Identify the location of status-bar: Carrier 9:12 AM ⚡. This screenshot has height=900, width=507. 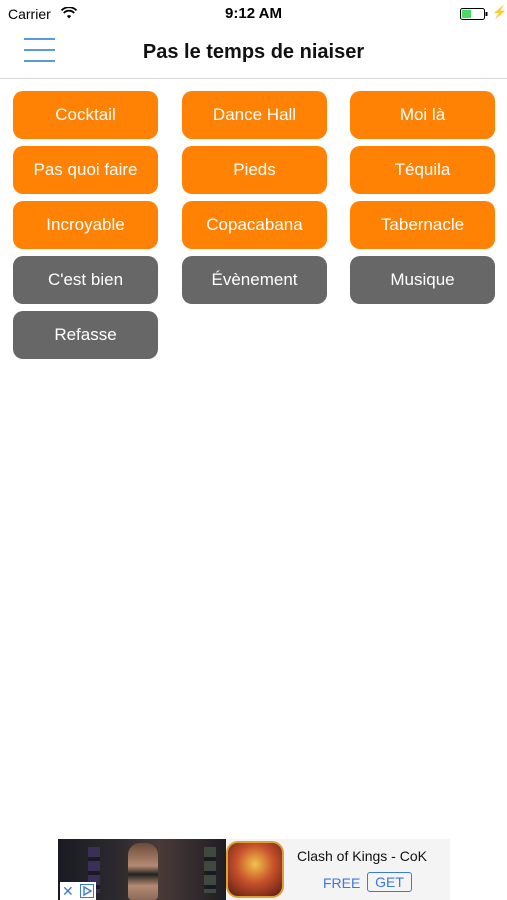
(253, 14).